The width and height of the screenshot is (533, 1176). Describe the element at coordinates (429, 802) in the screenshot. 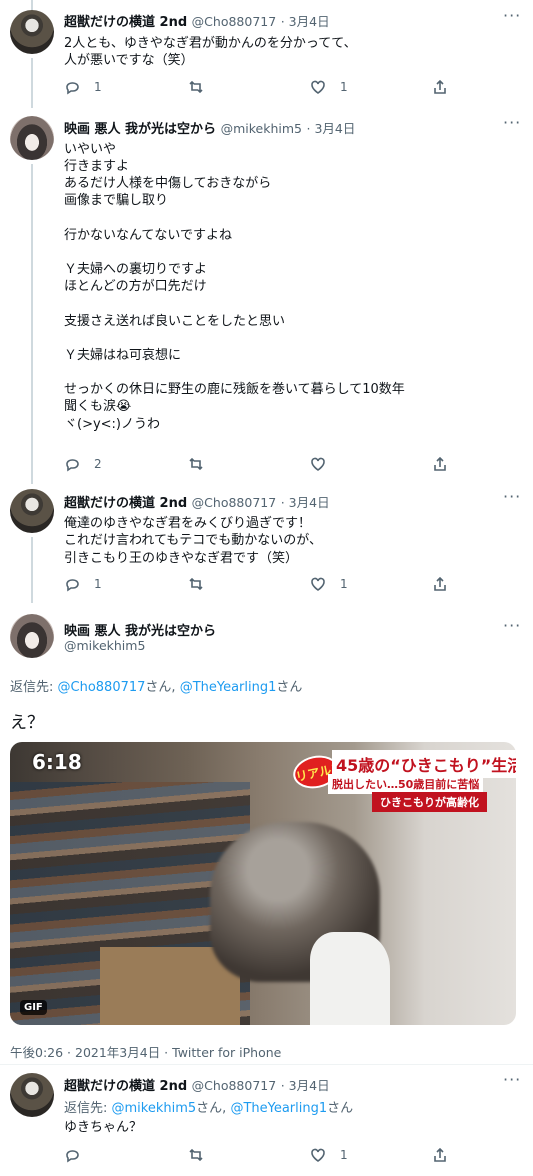

I see `media-caption: ひきこもりが高齢化` at that location.